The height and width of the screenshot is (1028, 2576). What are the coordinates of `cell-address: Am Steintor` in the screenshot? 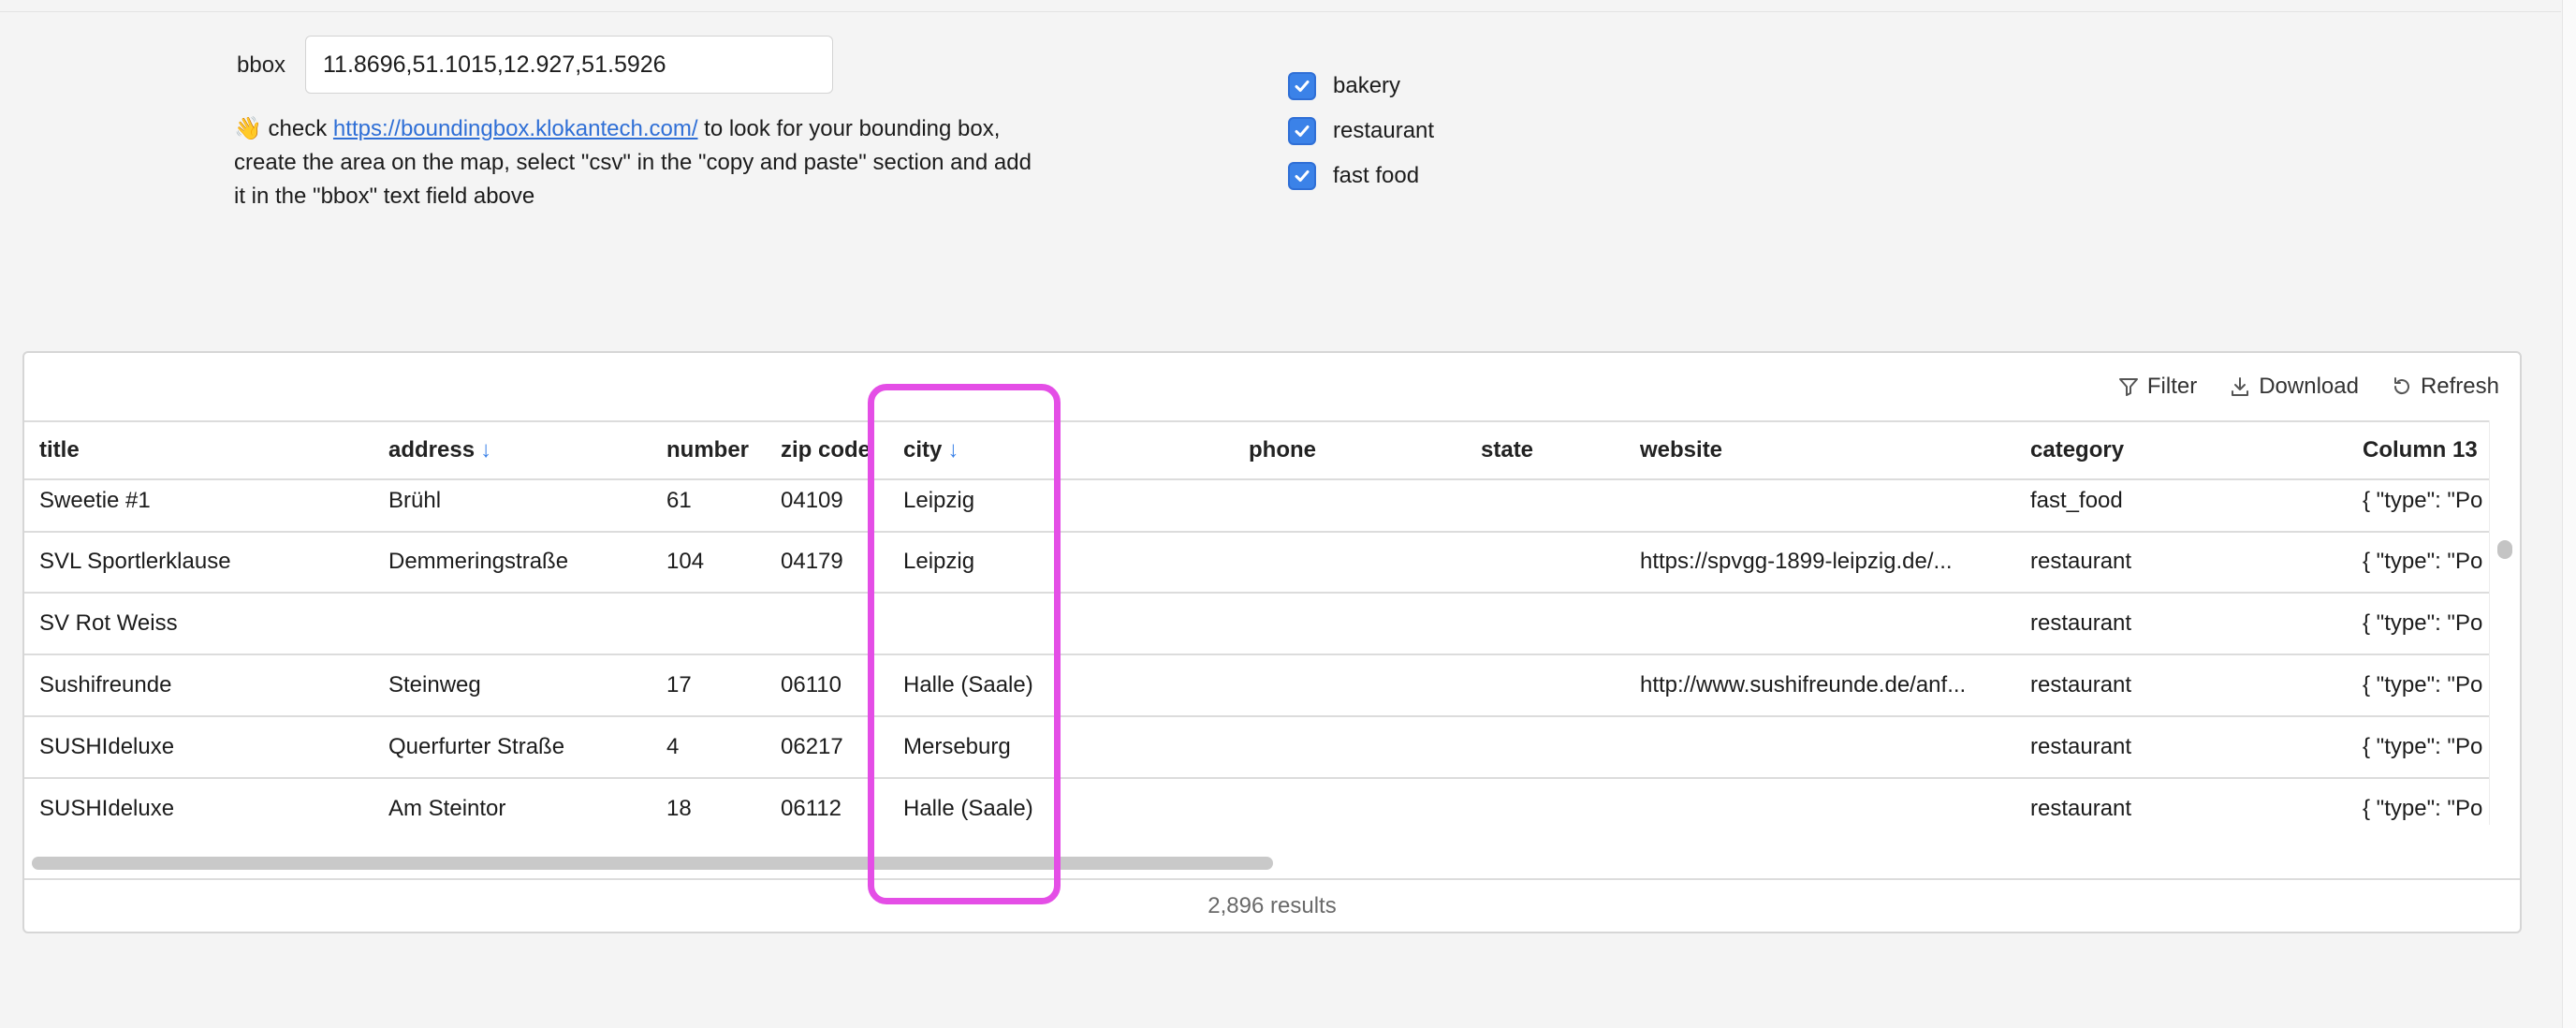 It's located at (447, 808).